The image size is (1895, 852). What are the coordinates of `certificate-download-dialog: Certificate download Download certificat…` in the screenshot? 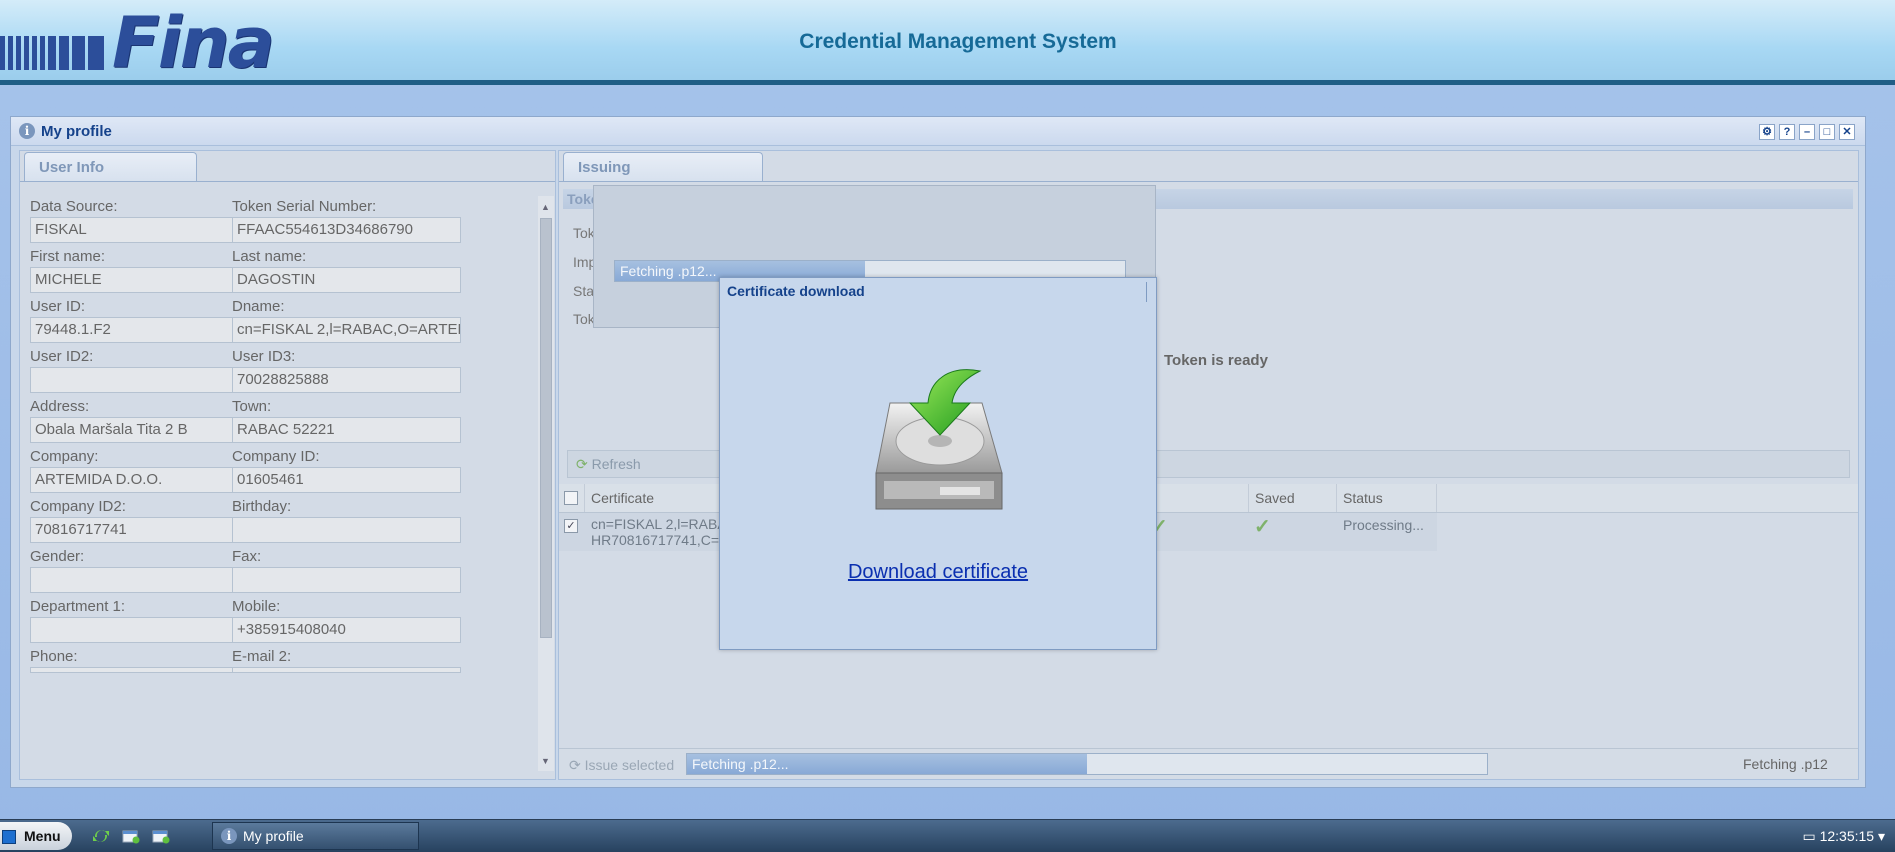 It's located at (938, 463).